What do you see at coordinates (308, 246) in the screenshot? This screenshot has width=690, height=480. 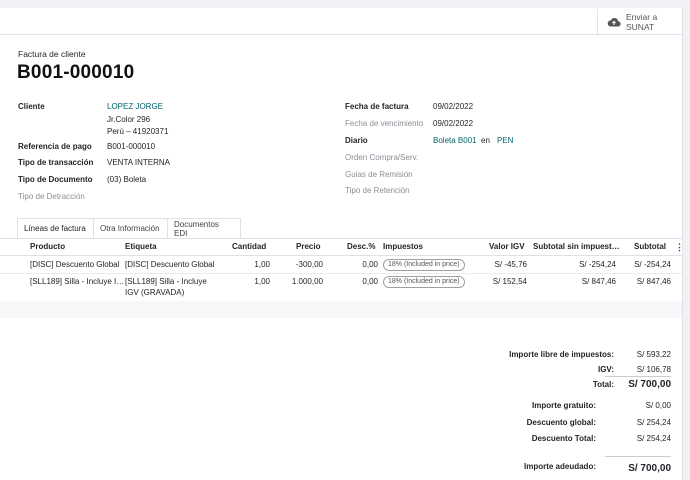 I see `col-header-precio: Precio` at bounding box center [308, 246].